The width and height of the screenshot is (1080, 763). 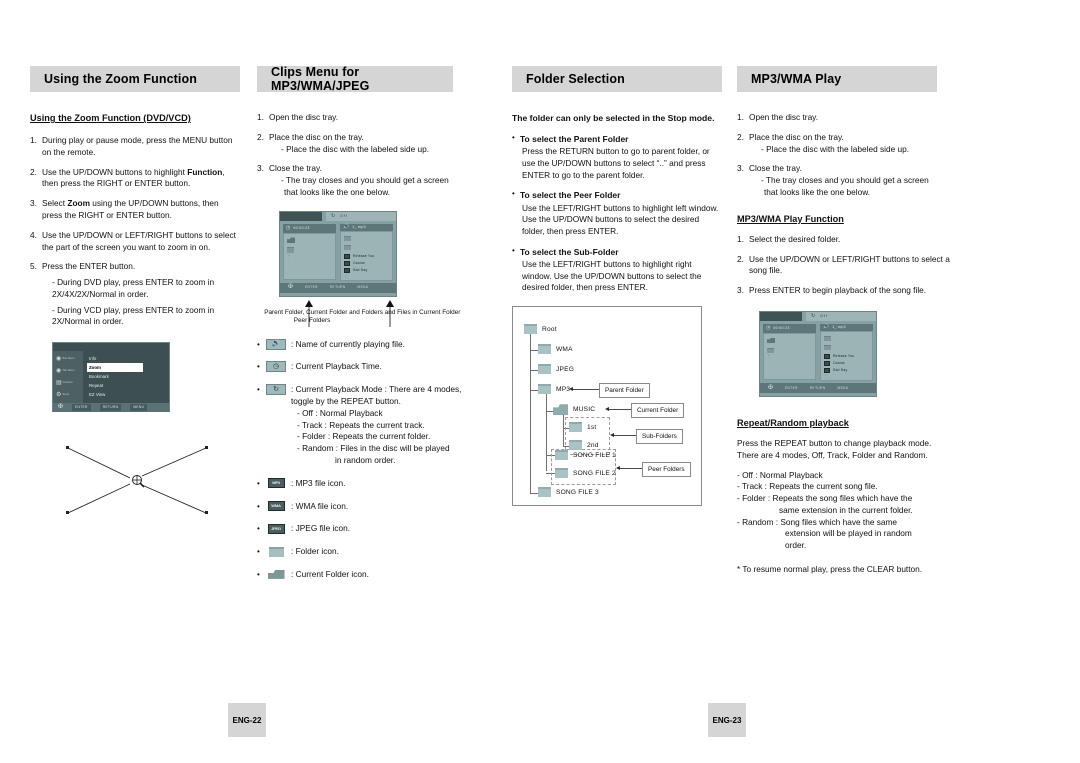 I want to click on current-folder-icon, so click(x=771, y=340).